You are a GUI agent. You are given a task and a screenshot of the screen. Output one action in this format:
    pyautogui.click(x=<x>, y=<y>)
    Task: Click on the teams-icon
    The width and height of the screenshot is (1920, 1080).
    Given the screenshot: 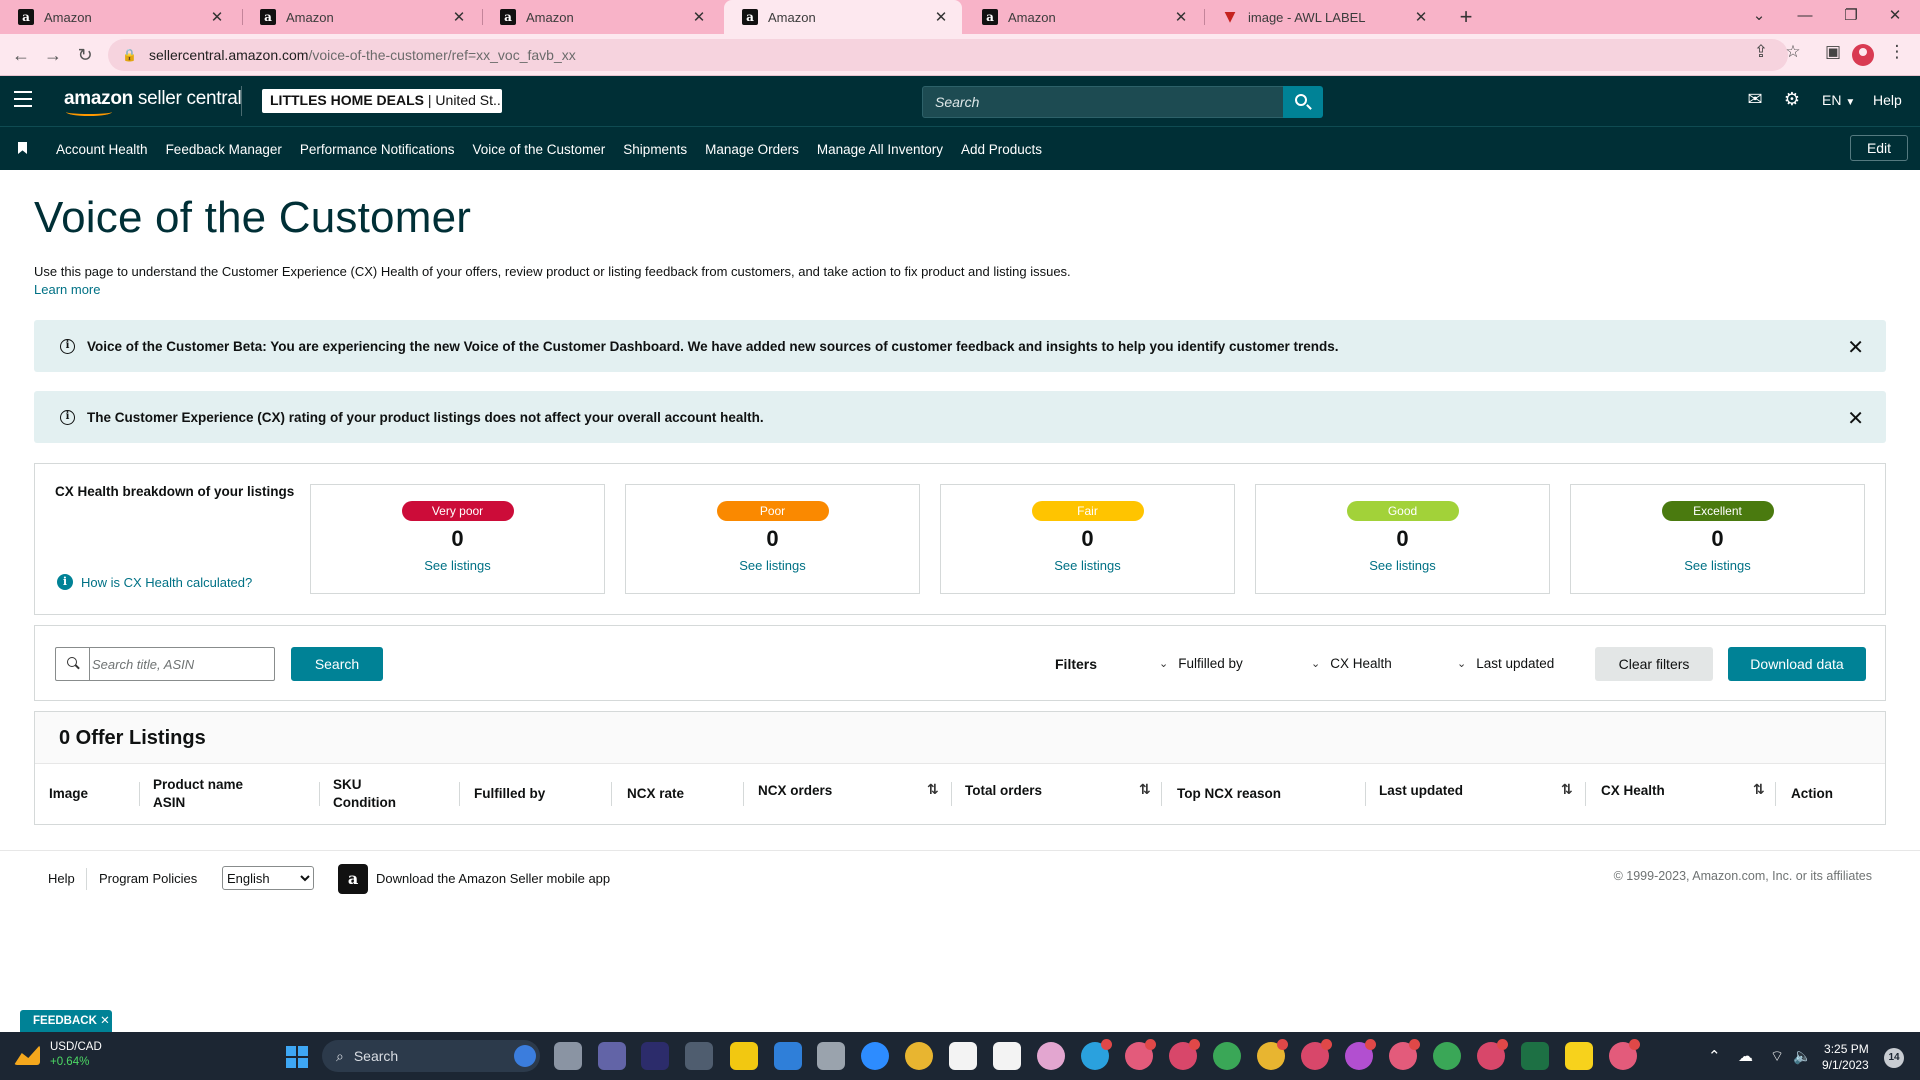 What is the action you would take?
    pyautogui.click(x=612, y=1056)
    